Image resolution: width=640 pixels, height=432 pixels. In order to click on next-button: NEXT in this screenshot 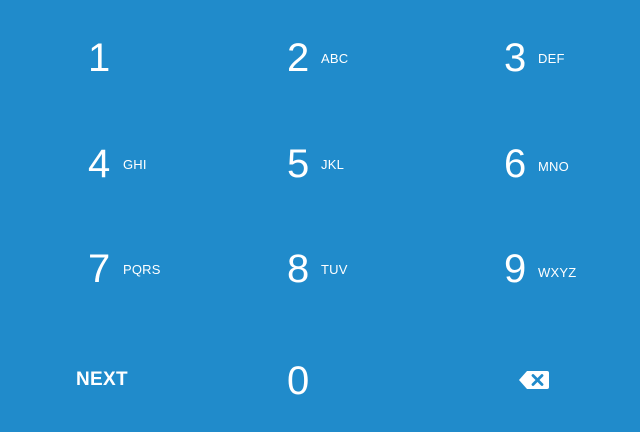, I will do `click(111, 383)`.